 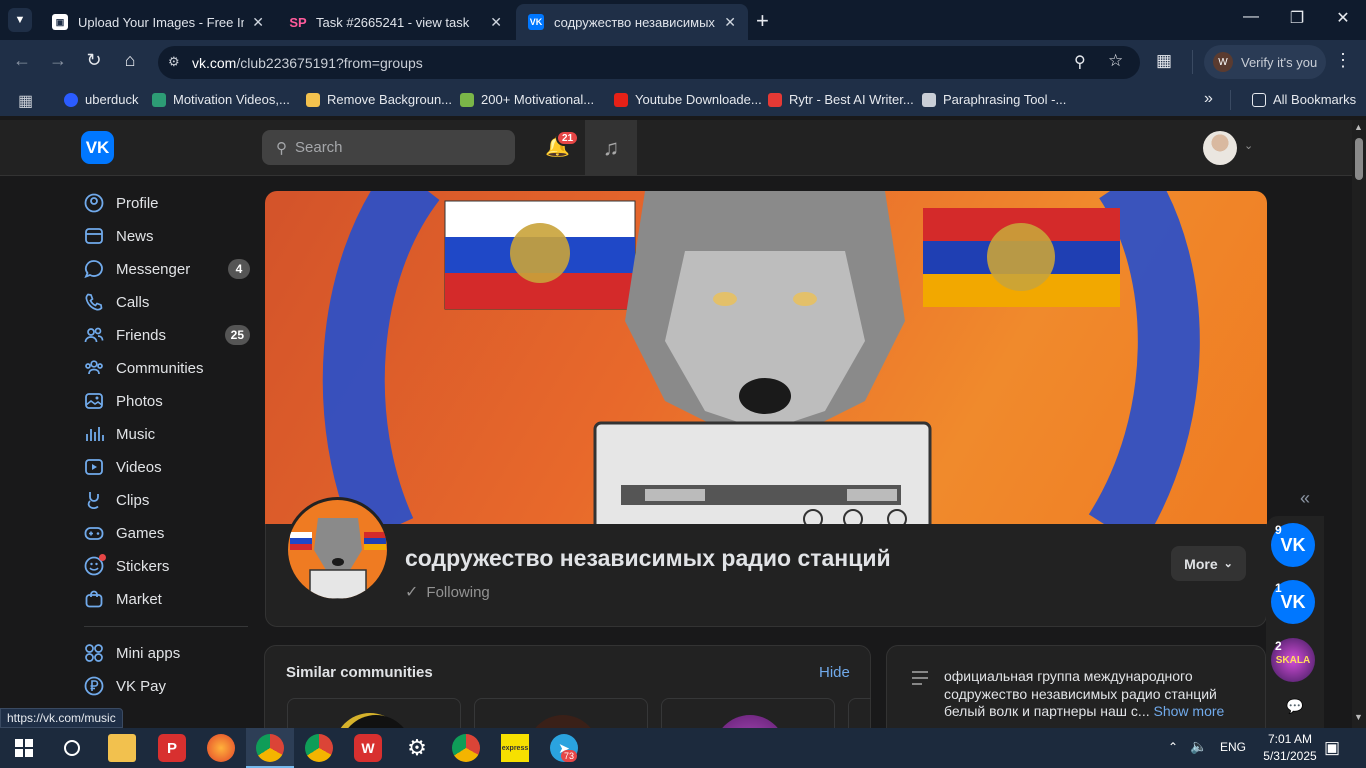 I want to click on tab-vk-group: VK содружество независимых ра, ✕, so click(x=632, y=22).